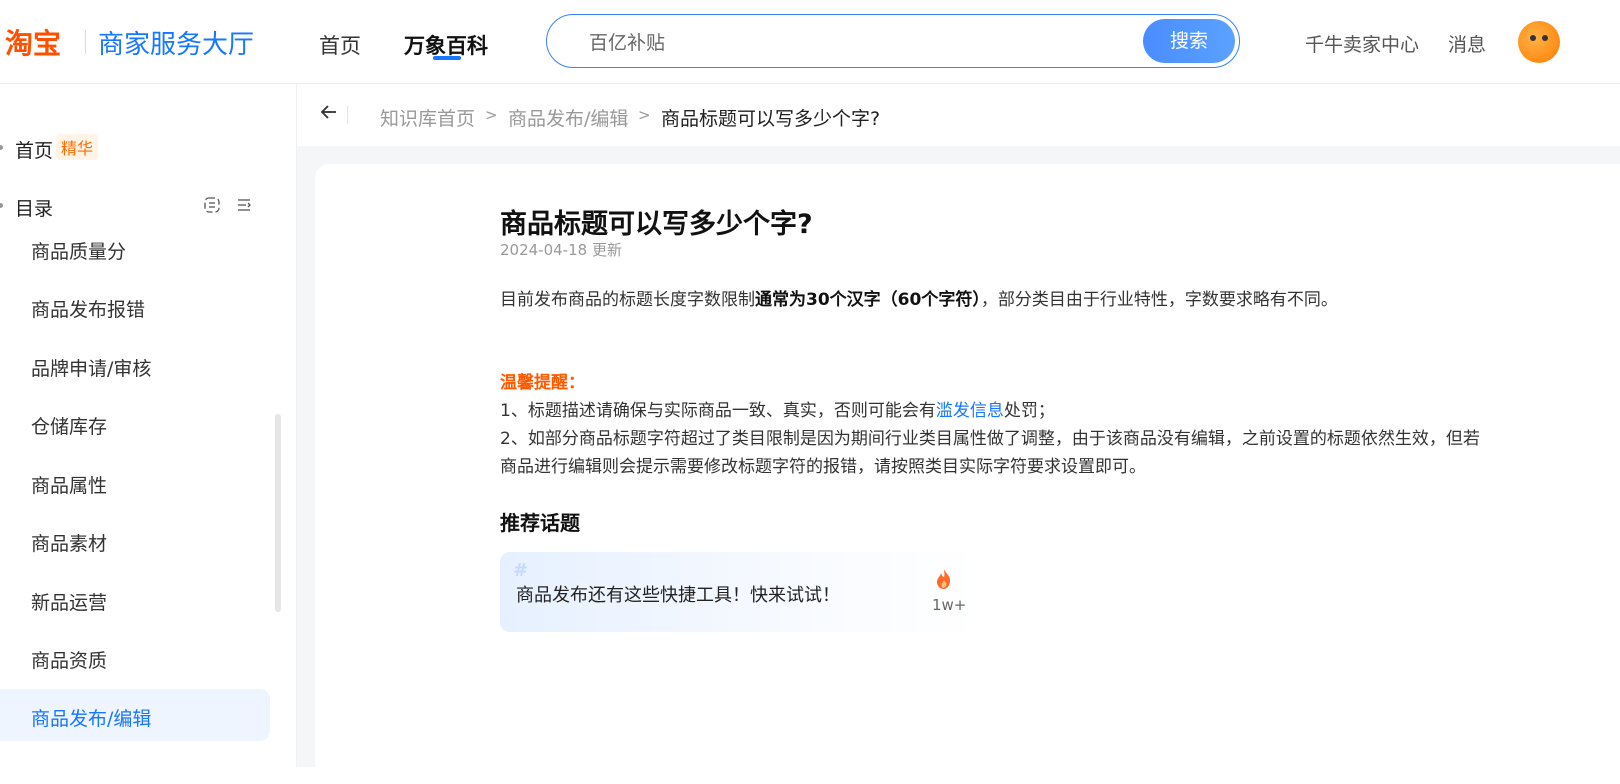  What do you see at coordinates (678, 595) in the screenshot?
I see `topic-title: 商品发布还有这些快捷工具！快来试试！` at bounding box center [678, 595].